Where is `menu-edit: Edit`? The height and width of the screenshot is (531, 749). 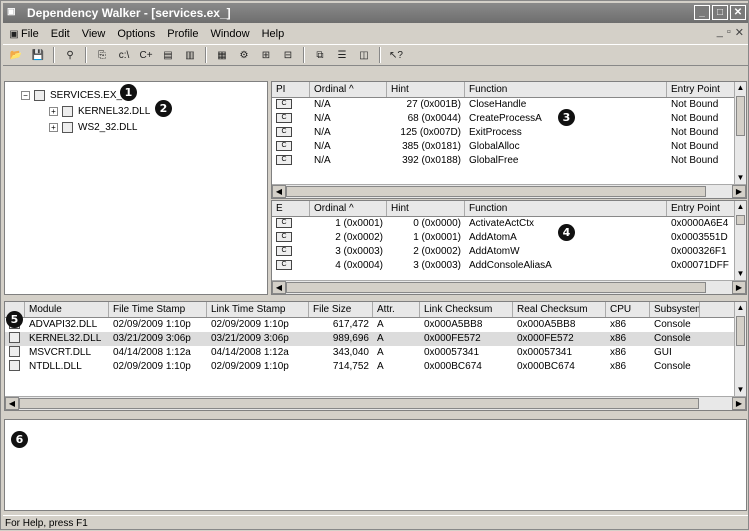
menu-edit: Edit is located at coordinates (60, 34).